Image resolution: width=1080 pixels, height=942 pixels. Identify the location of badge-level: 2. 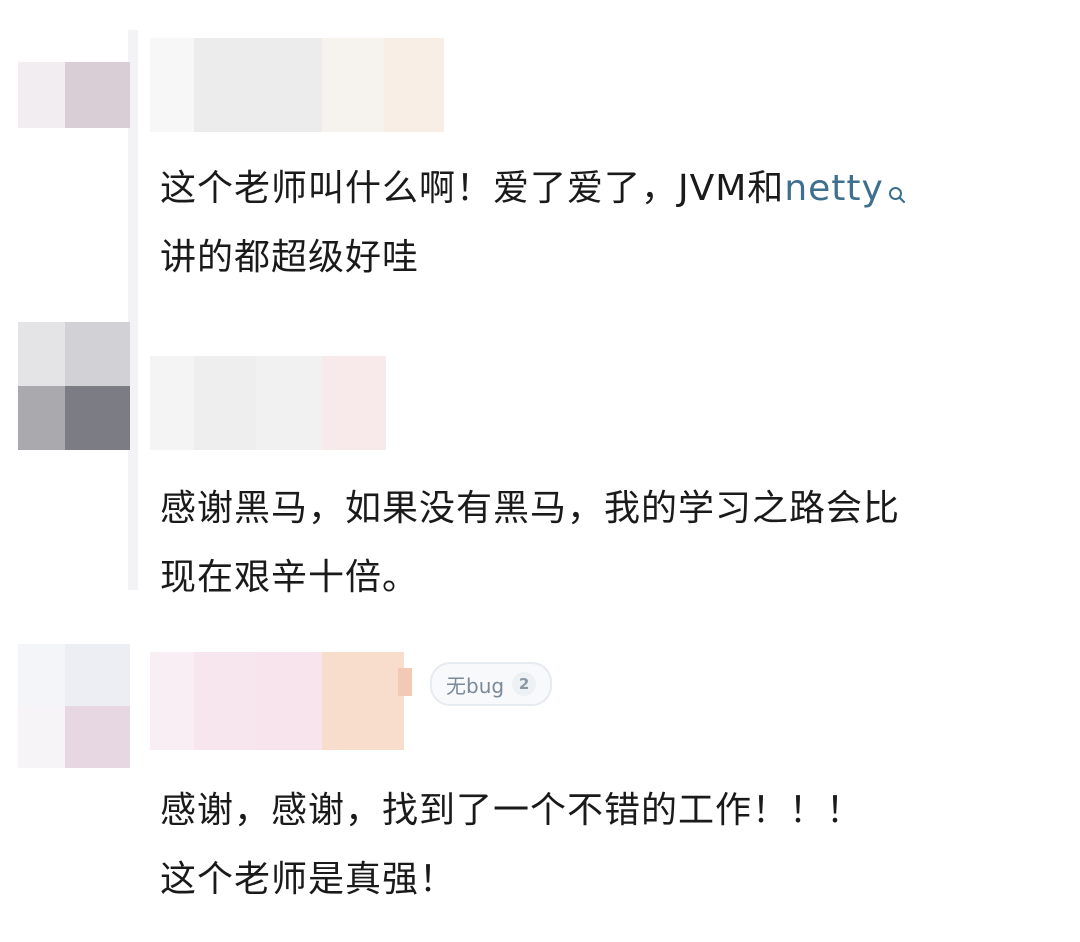
(524, 684).